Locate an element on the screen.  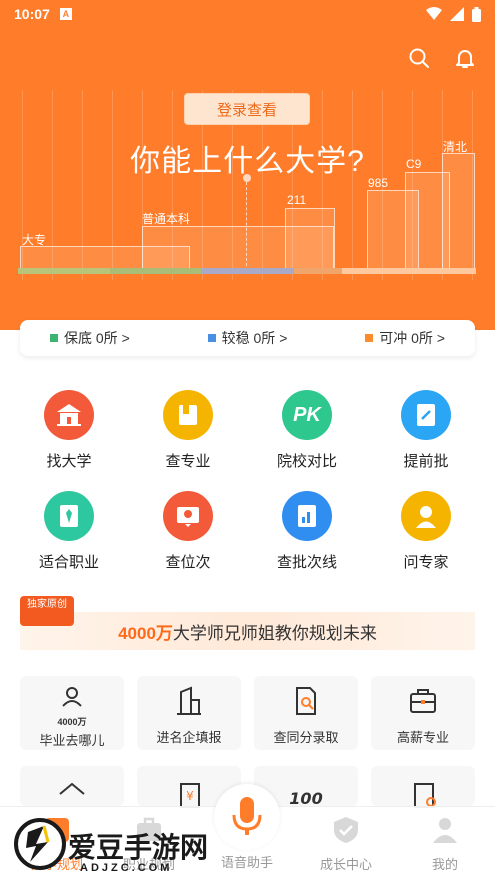
feature-label: 查批次线 is located at coordinates (306, 562).